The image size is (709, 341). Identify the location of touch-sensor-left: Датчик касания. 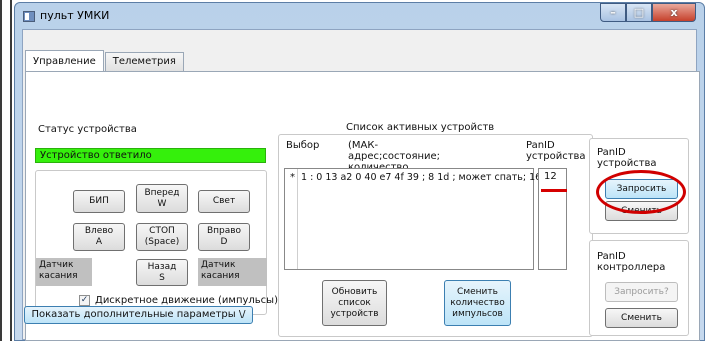
(64, 272).